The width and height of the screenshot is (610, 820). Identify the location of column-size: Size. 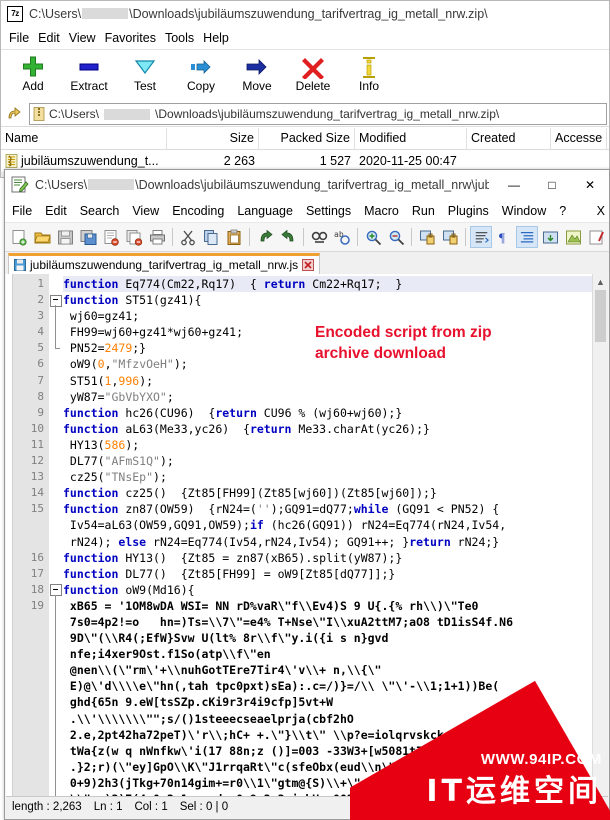
(213, 138).